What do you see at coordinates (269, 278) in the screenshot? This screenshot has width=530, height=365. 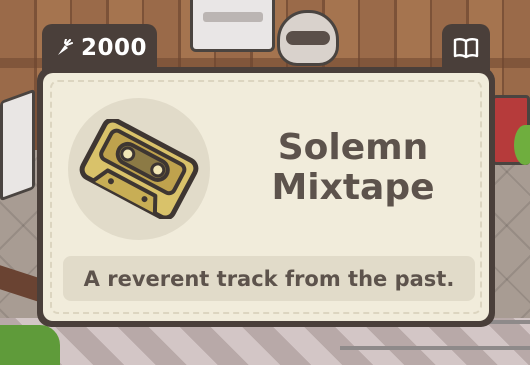 I see `item-description: A reverent track from the past.` at bounding box center [269, 278].